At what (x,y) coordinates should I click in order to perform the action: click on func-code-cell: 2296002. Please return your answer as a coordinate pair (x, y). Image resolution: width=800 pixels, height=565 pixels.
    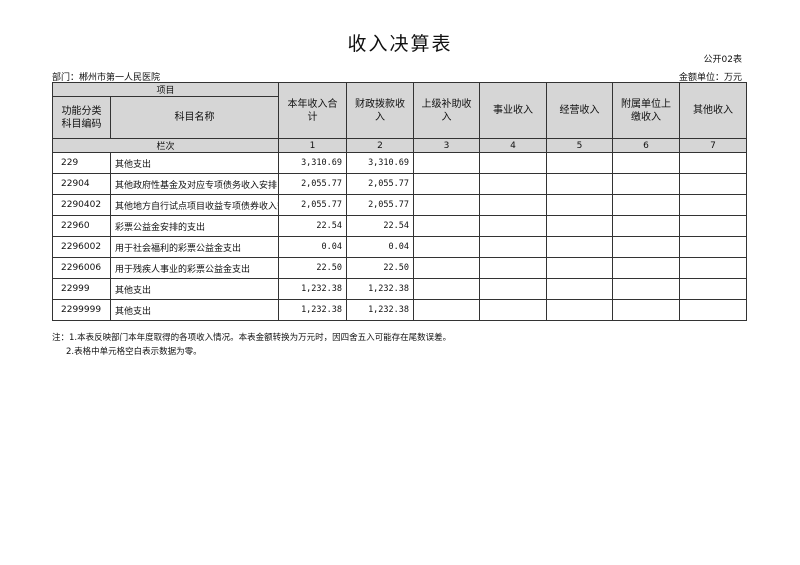
    Looking at the image, I should click on (81, 247).